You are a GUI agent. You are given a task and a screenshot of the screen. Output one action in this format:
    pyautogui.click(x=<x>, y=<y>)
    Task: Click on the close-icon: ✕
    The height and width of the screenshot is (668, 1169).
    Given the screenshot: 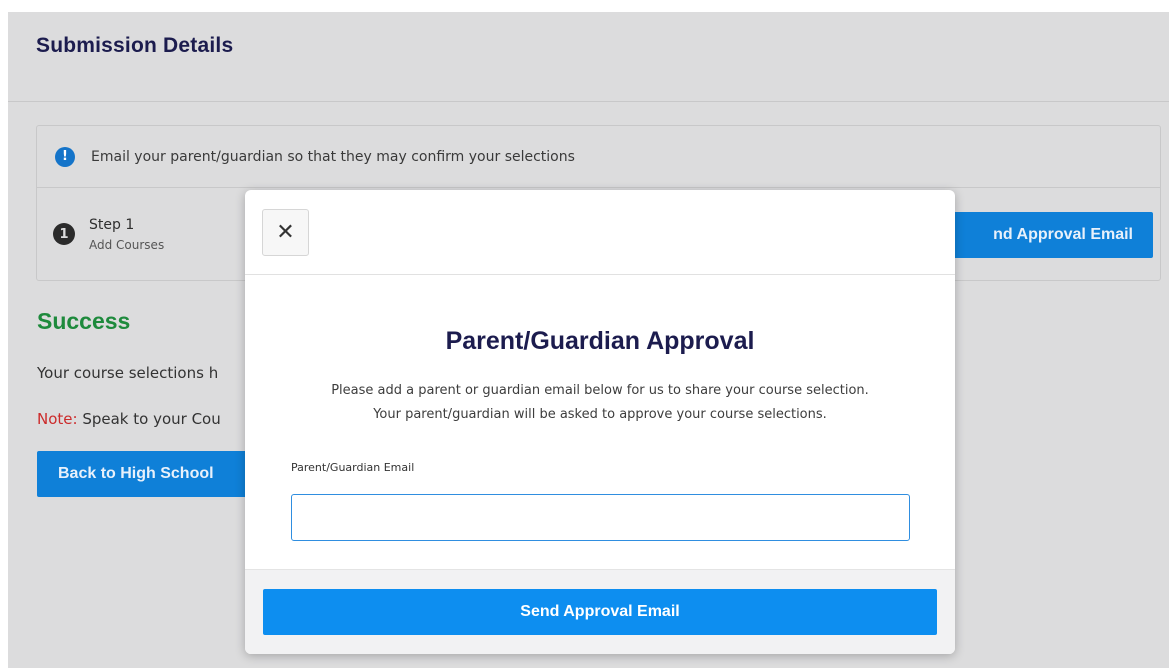 What is the action you would take?
    pyautogui.click(x=285, y=232)
    